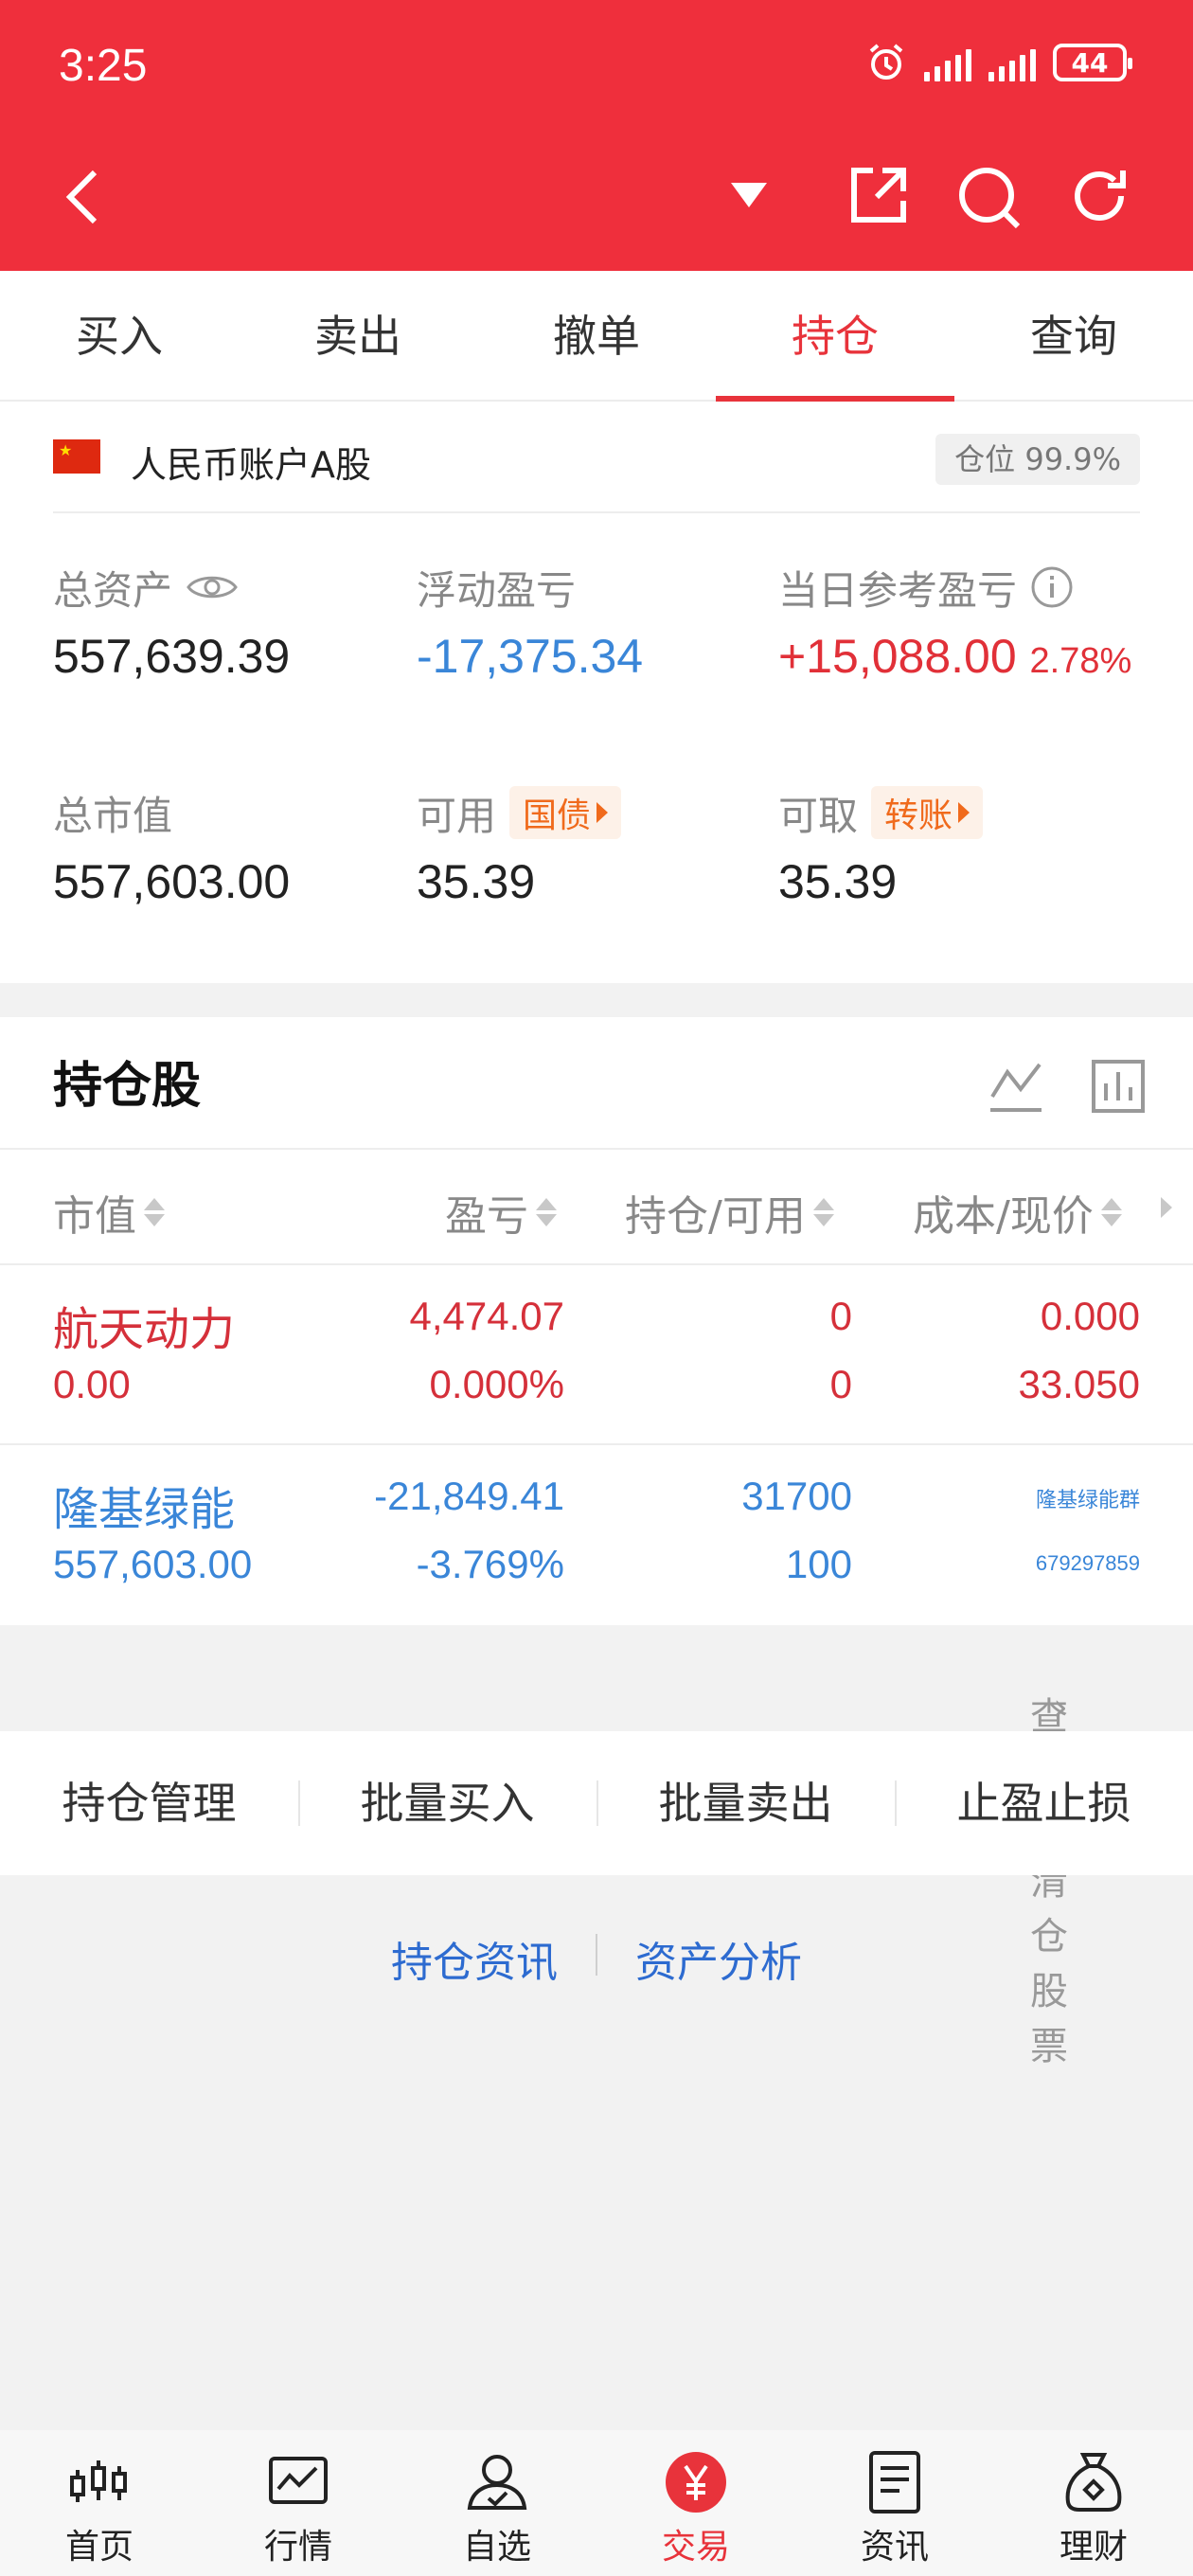 The height and width of the screenshot is (2576, 1193). What do you see at coordinates (171, 621) in the screenshot?
I see `total-assets: 总资产 557,639.39` at bounding box center [171, 621].